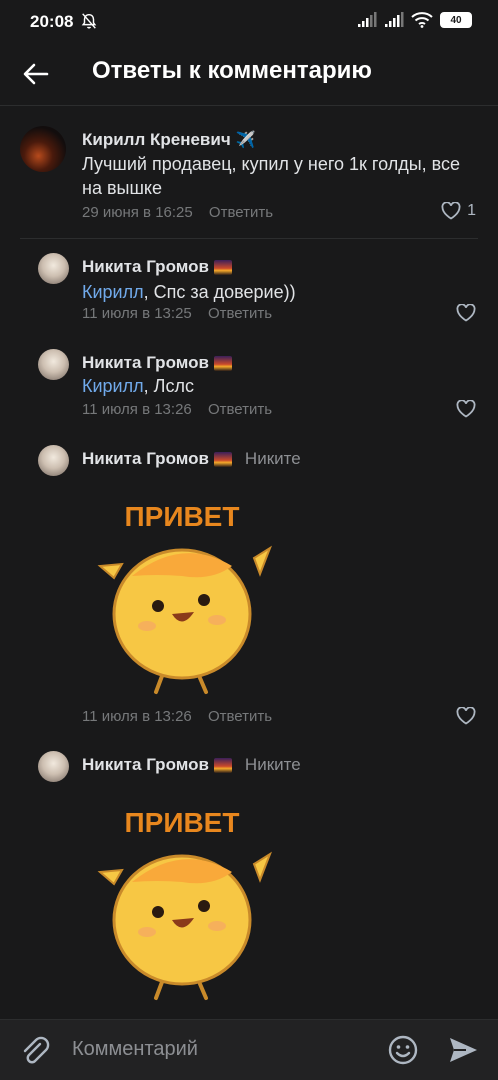 This screenshot has width=498, height=1080. What do you see at coordinates (89, 21) in the screenshot?
I see `mute-bell-icon` at bounding box center [89, 21].